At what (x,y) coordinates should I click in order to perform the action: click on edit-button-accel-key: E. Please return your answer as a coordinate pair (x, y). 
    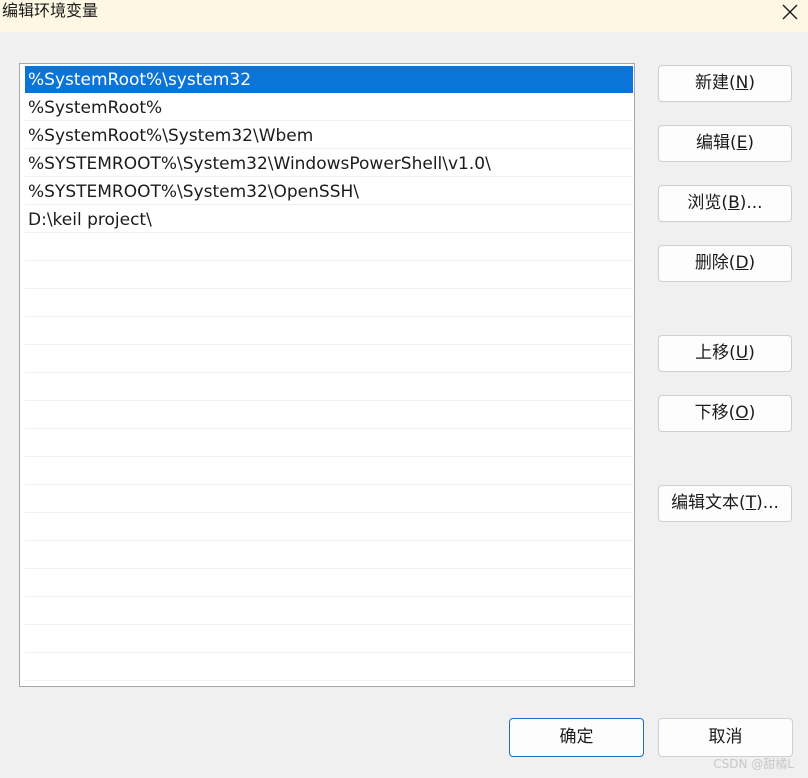
    Looking at the image, I should click on (742, 143).